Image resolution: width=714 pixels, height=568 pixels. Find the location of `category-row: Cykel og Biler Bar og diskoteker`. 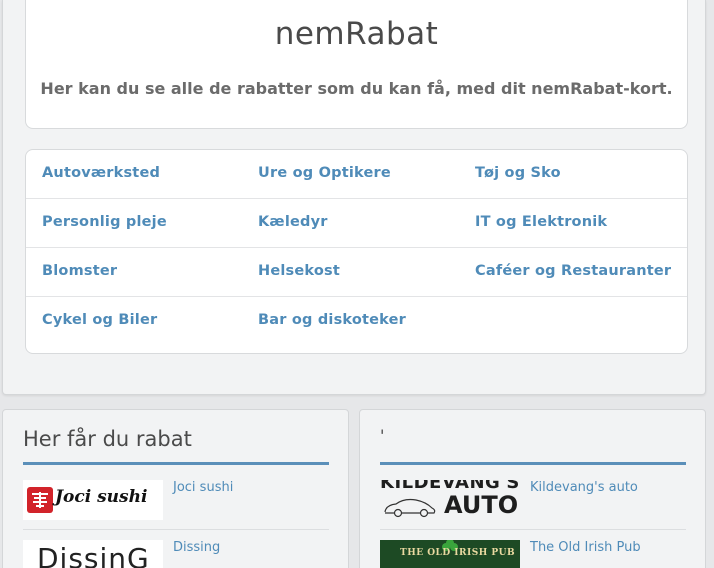

category-row: Cykel og Biler Bar og diskoteker is located at coordinates (356, 321).